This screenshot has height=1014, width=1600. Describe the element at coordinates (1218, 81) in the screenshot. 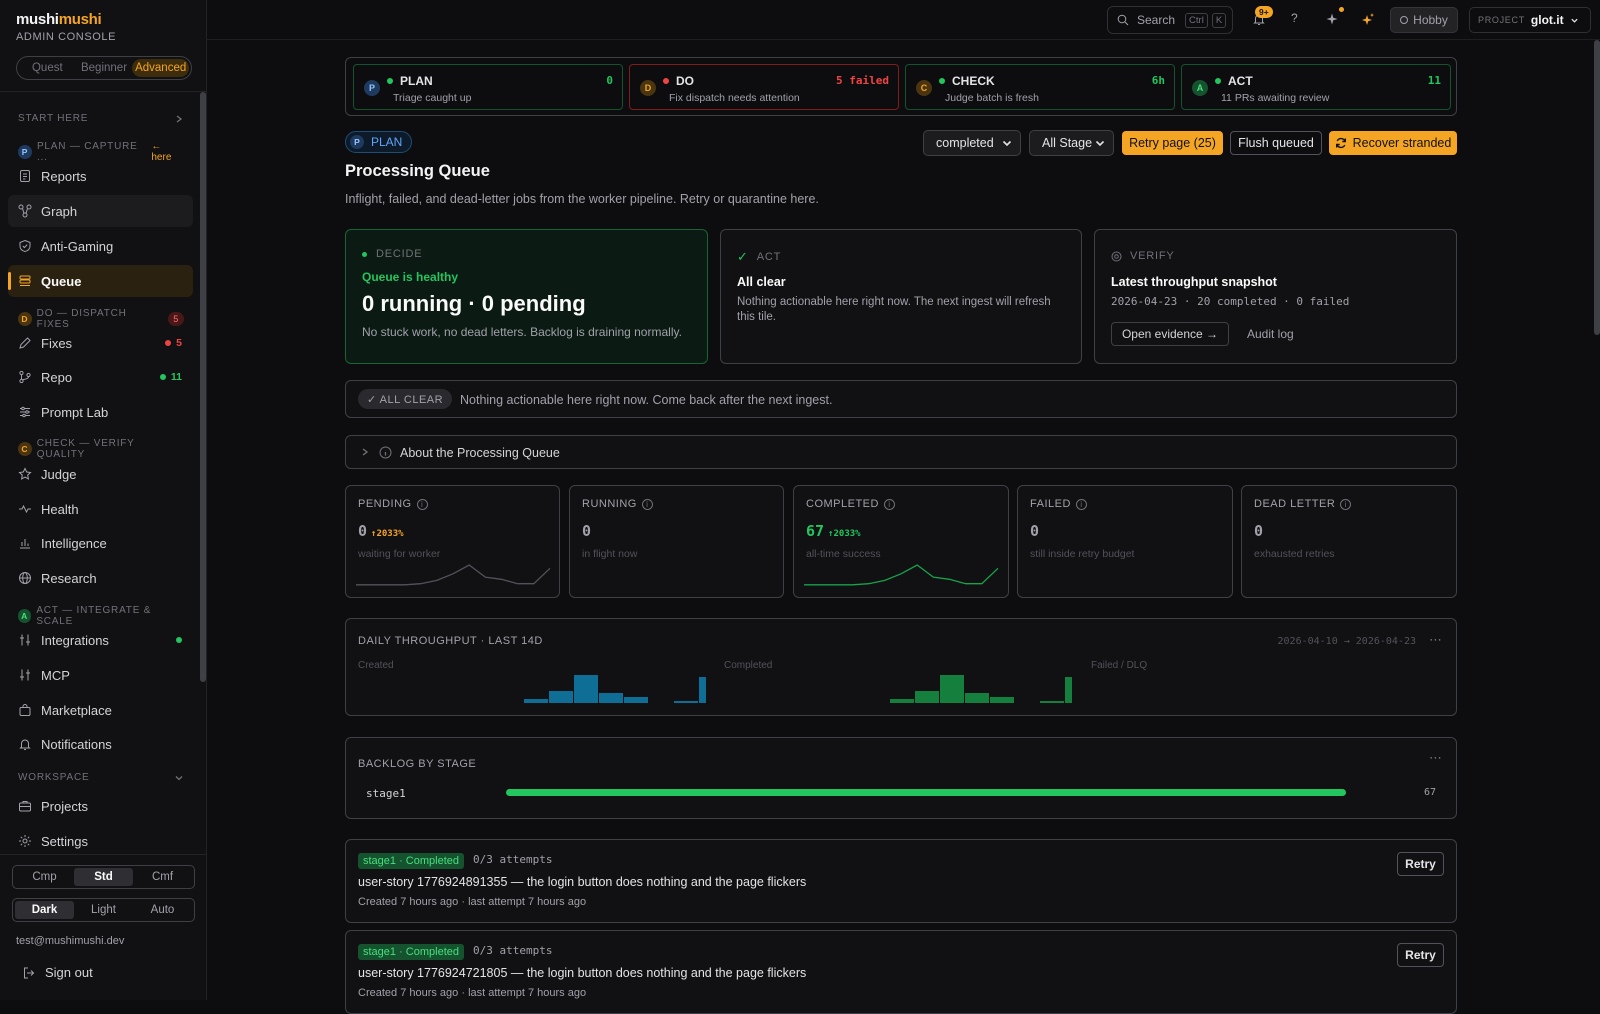

I see `status-dot` at that location.